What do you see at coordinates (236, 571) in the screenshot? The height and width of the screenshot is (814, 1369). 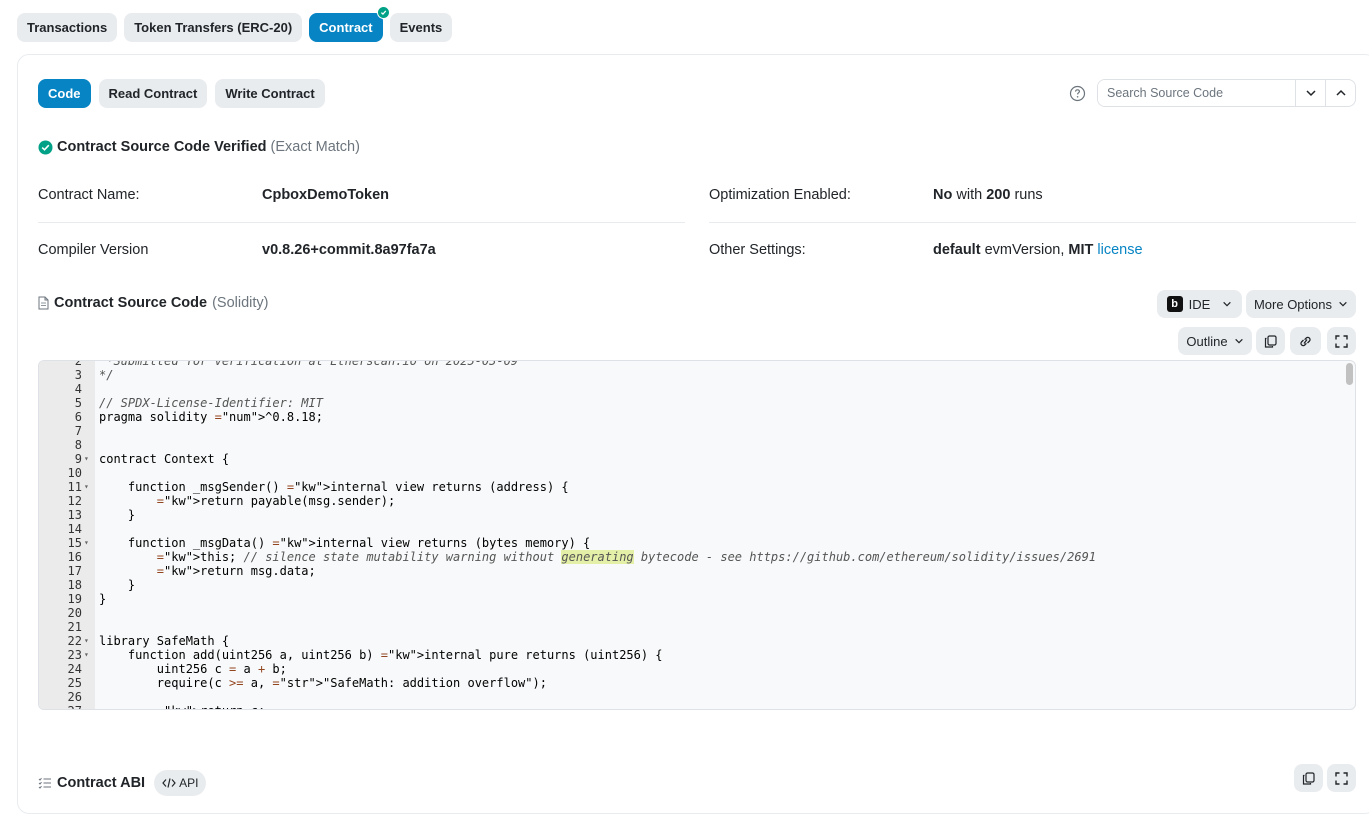 I see `code-text: ="kw">return msg.data;` at bounding box center [236, 571].